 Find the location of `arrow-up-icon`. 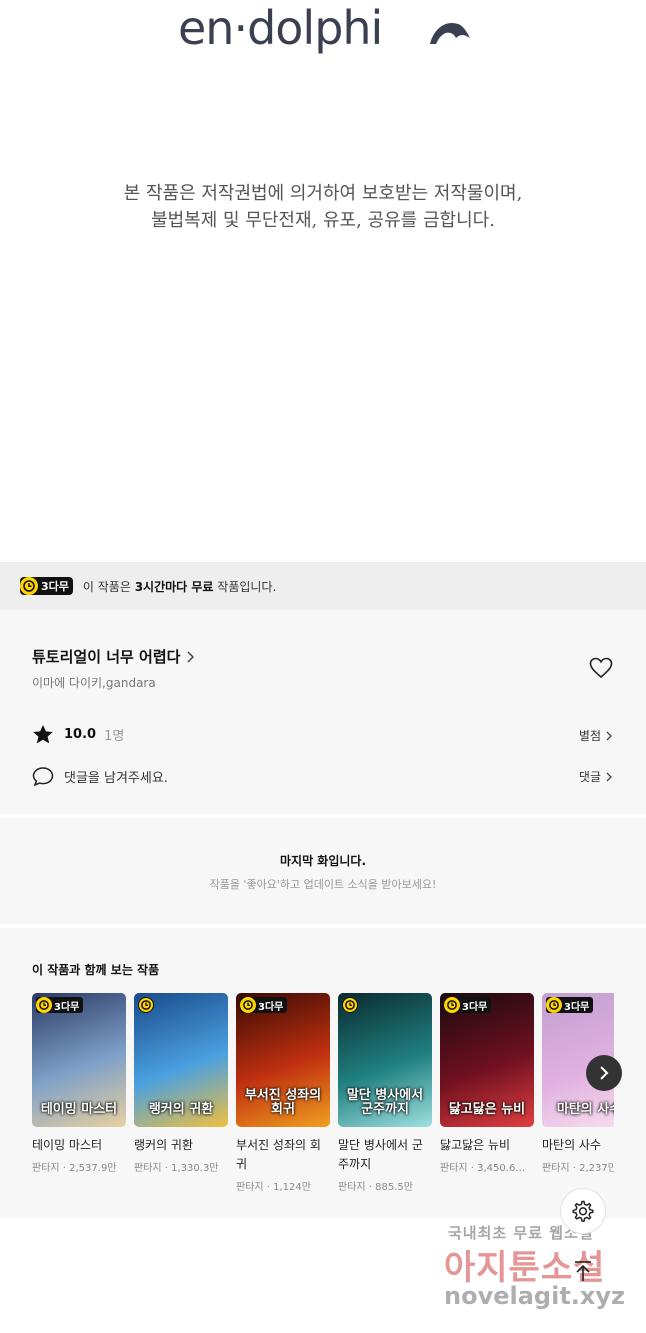

arrow-up-icon is located at coordinates (583, 1271).